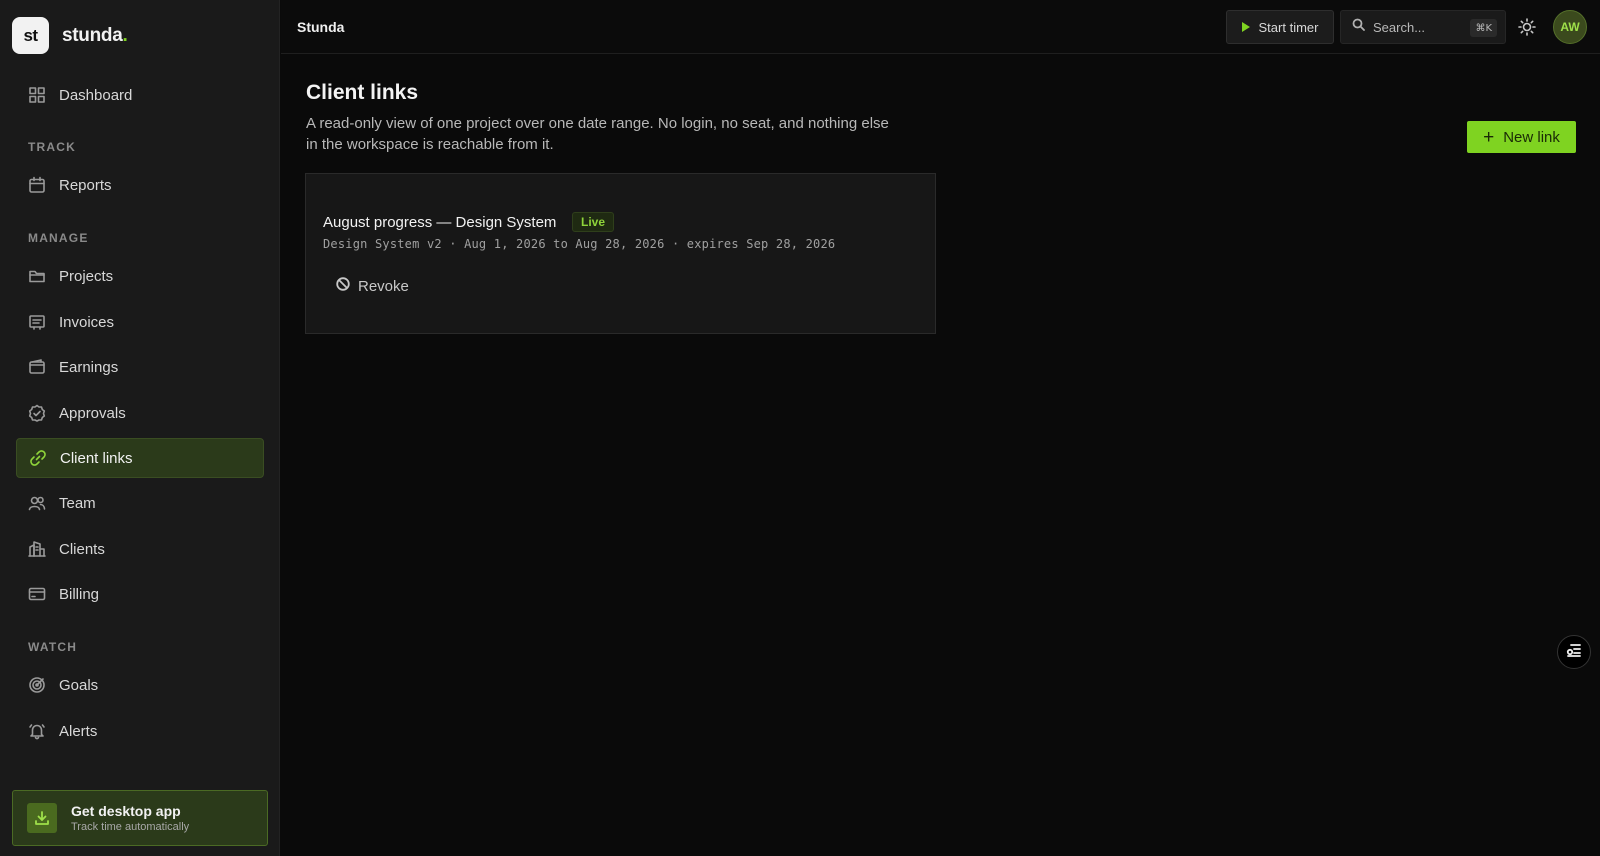 This screenshot has width=1600, height=856. I want to click on sidebar-item-earnings: Earnings, so click(140, 367).